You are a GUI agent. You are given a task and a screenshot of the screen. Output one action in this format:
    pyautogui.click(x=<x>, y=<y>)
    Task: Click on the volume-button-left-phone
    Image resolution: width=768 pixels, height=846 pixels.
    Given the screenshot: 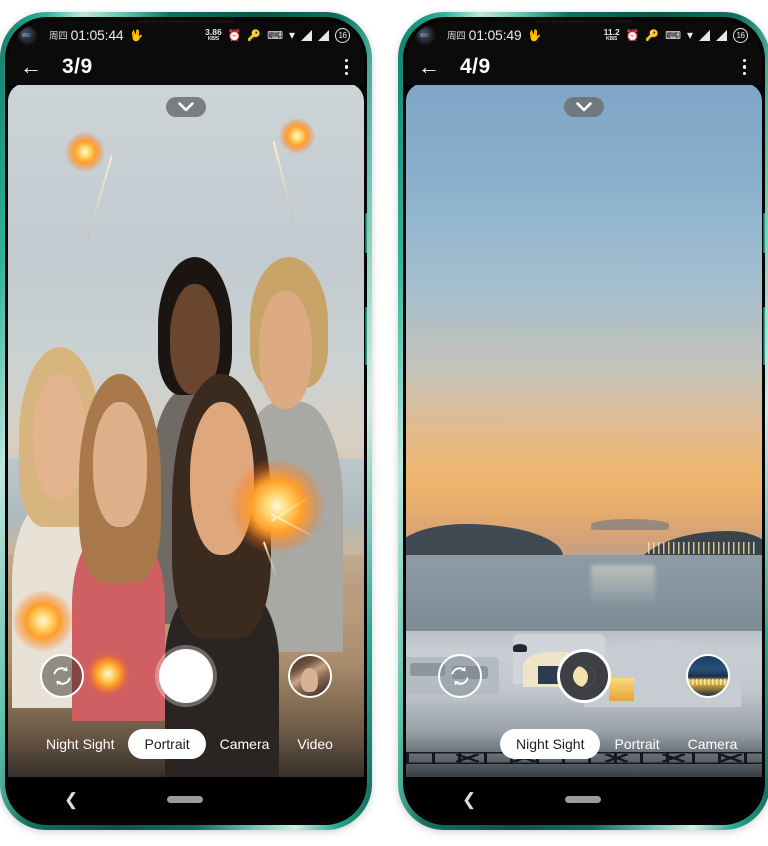 What is the action you would take?
    pyautogui.click(x=366, y=233)
    